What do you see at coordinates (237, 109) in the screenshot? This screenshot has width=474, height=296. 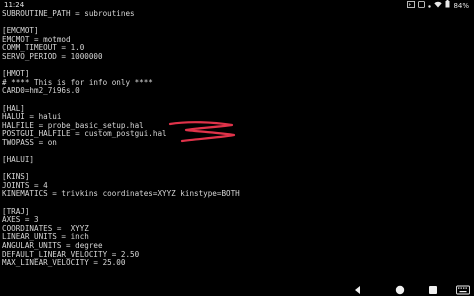 I see `code-line: [HAL]` at bounding box center [237, 109].